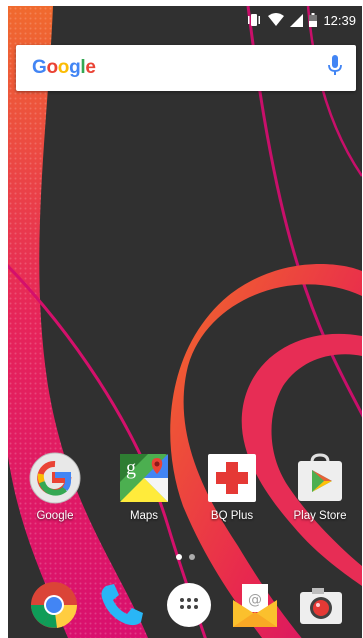  I want to click on google-app-icon, so click(55, 478).